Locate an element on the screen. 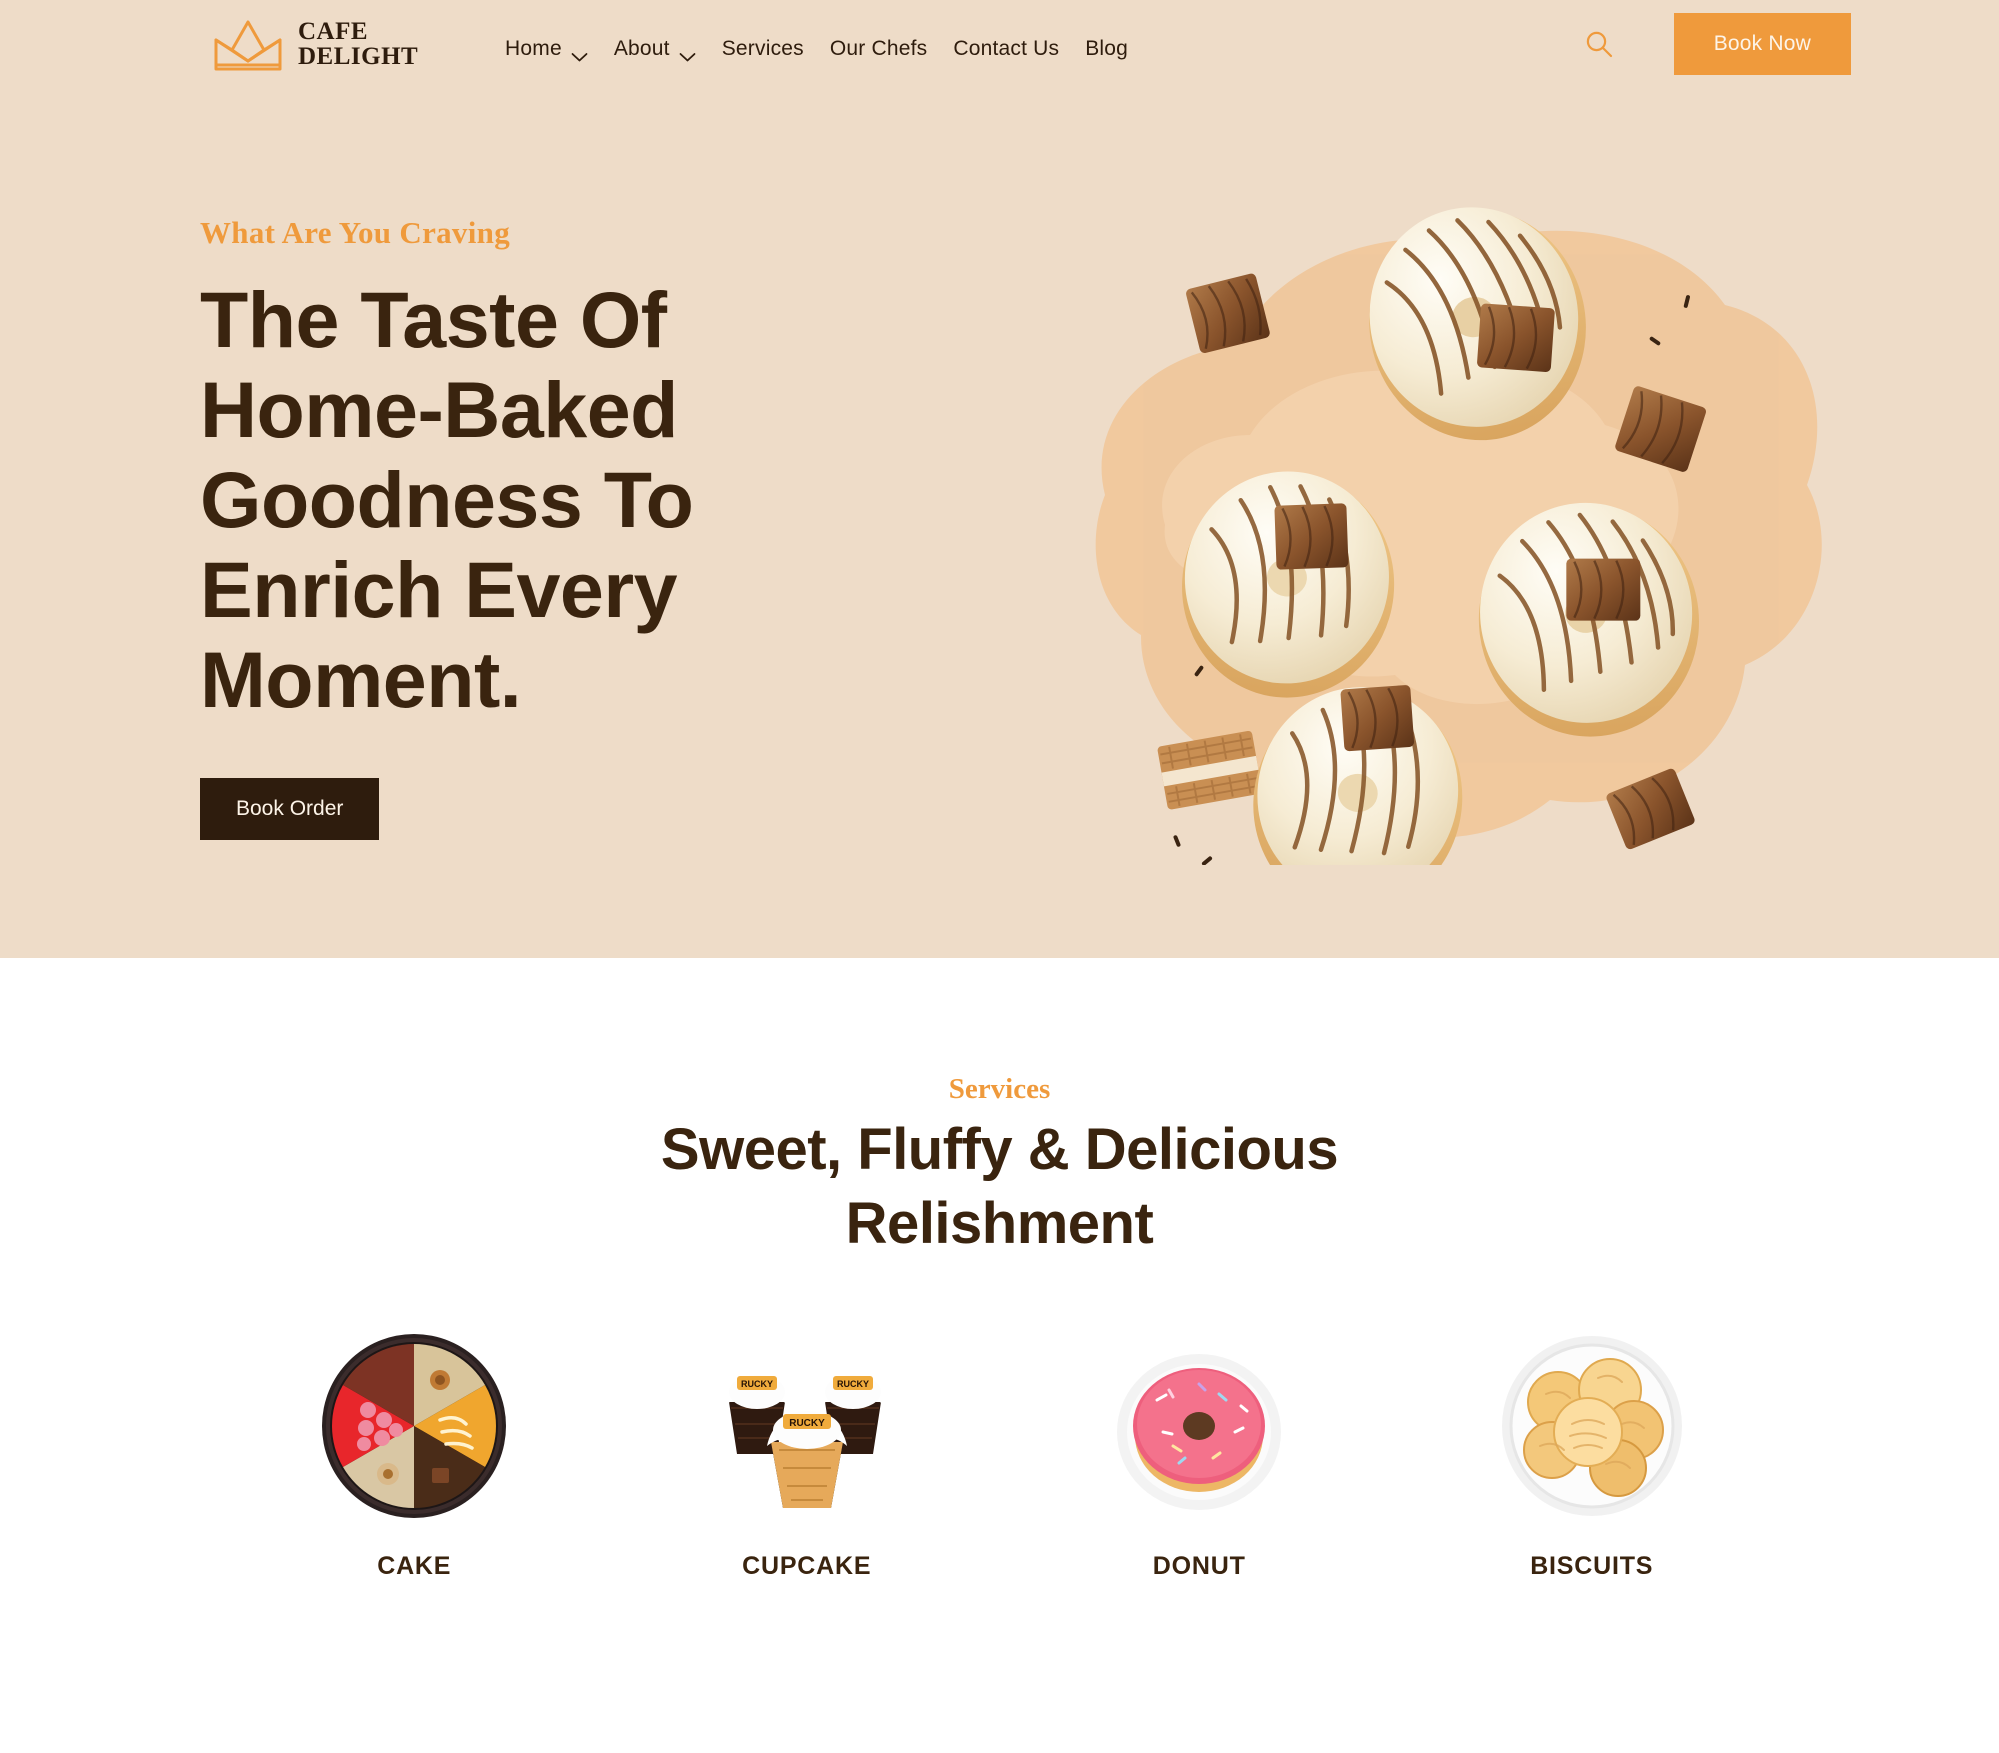 Image resolution: width=1999 pixels, height=1753 pixels. brand-logo: CAFE DELIGHT is located at coordinates (315, 44).